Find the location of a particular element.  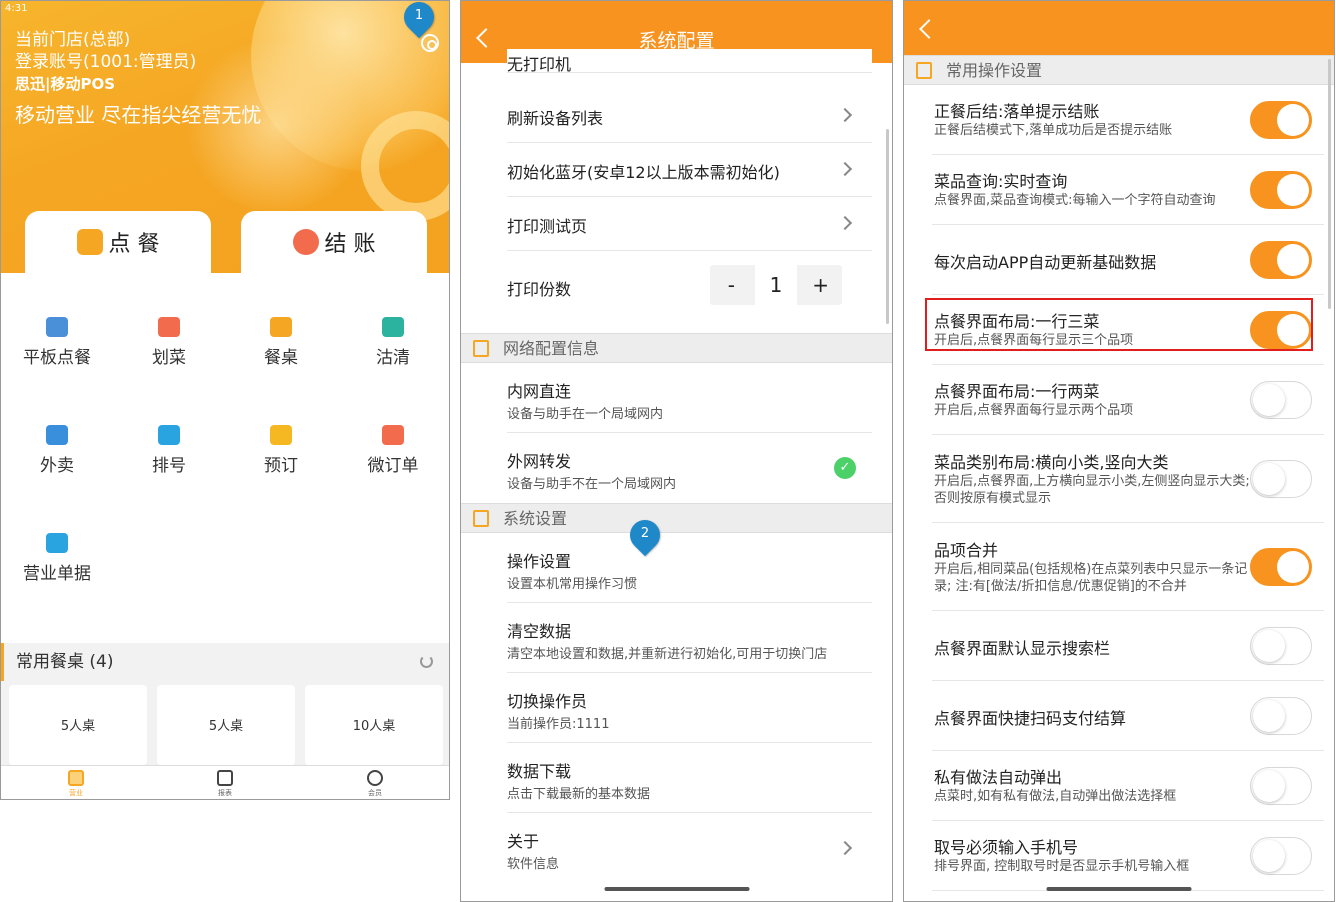

grid-item: 划菜 is located at coordinates (169, 342).